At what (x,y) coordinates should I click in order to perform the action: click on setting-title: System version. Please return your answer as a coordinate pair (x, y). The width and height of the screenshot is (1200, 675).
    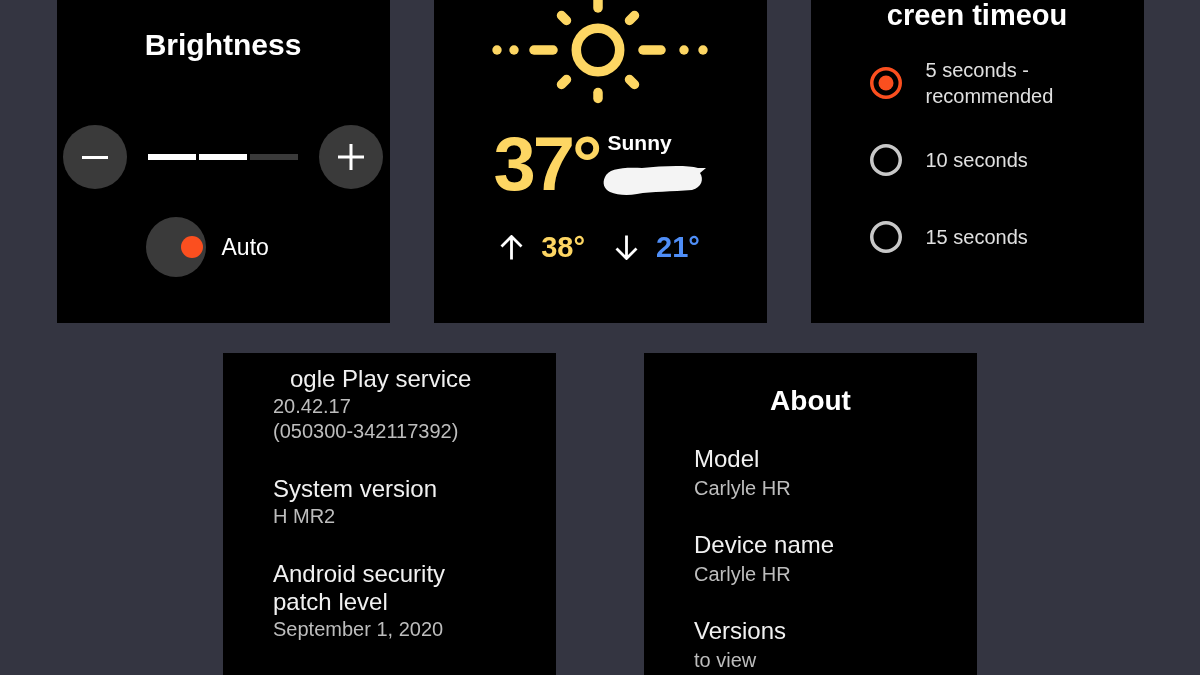
    Looking at the image, I should click on (355, 489).